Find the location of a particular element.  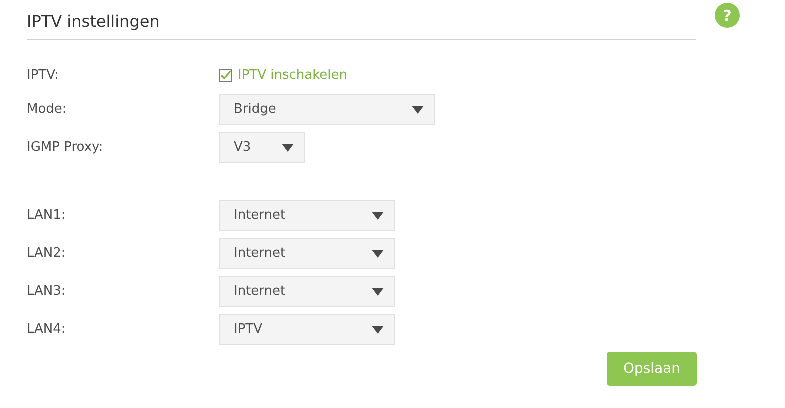

field-label: Mode: is located at coordinates (47, 109).